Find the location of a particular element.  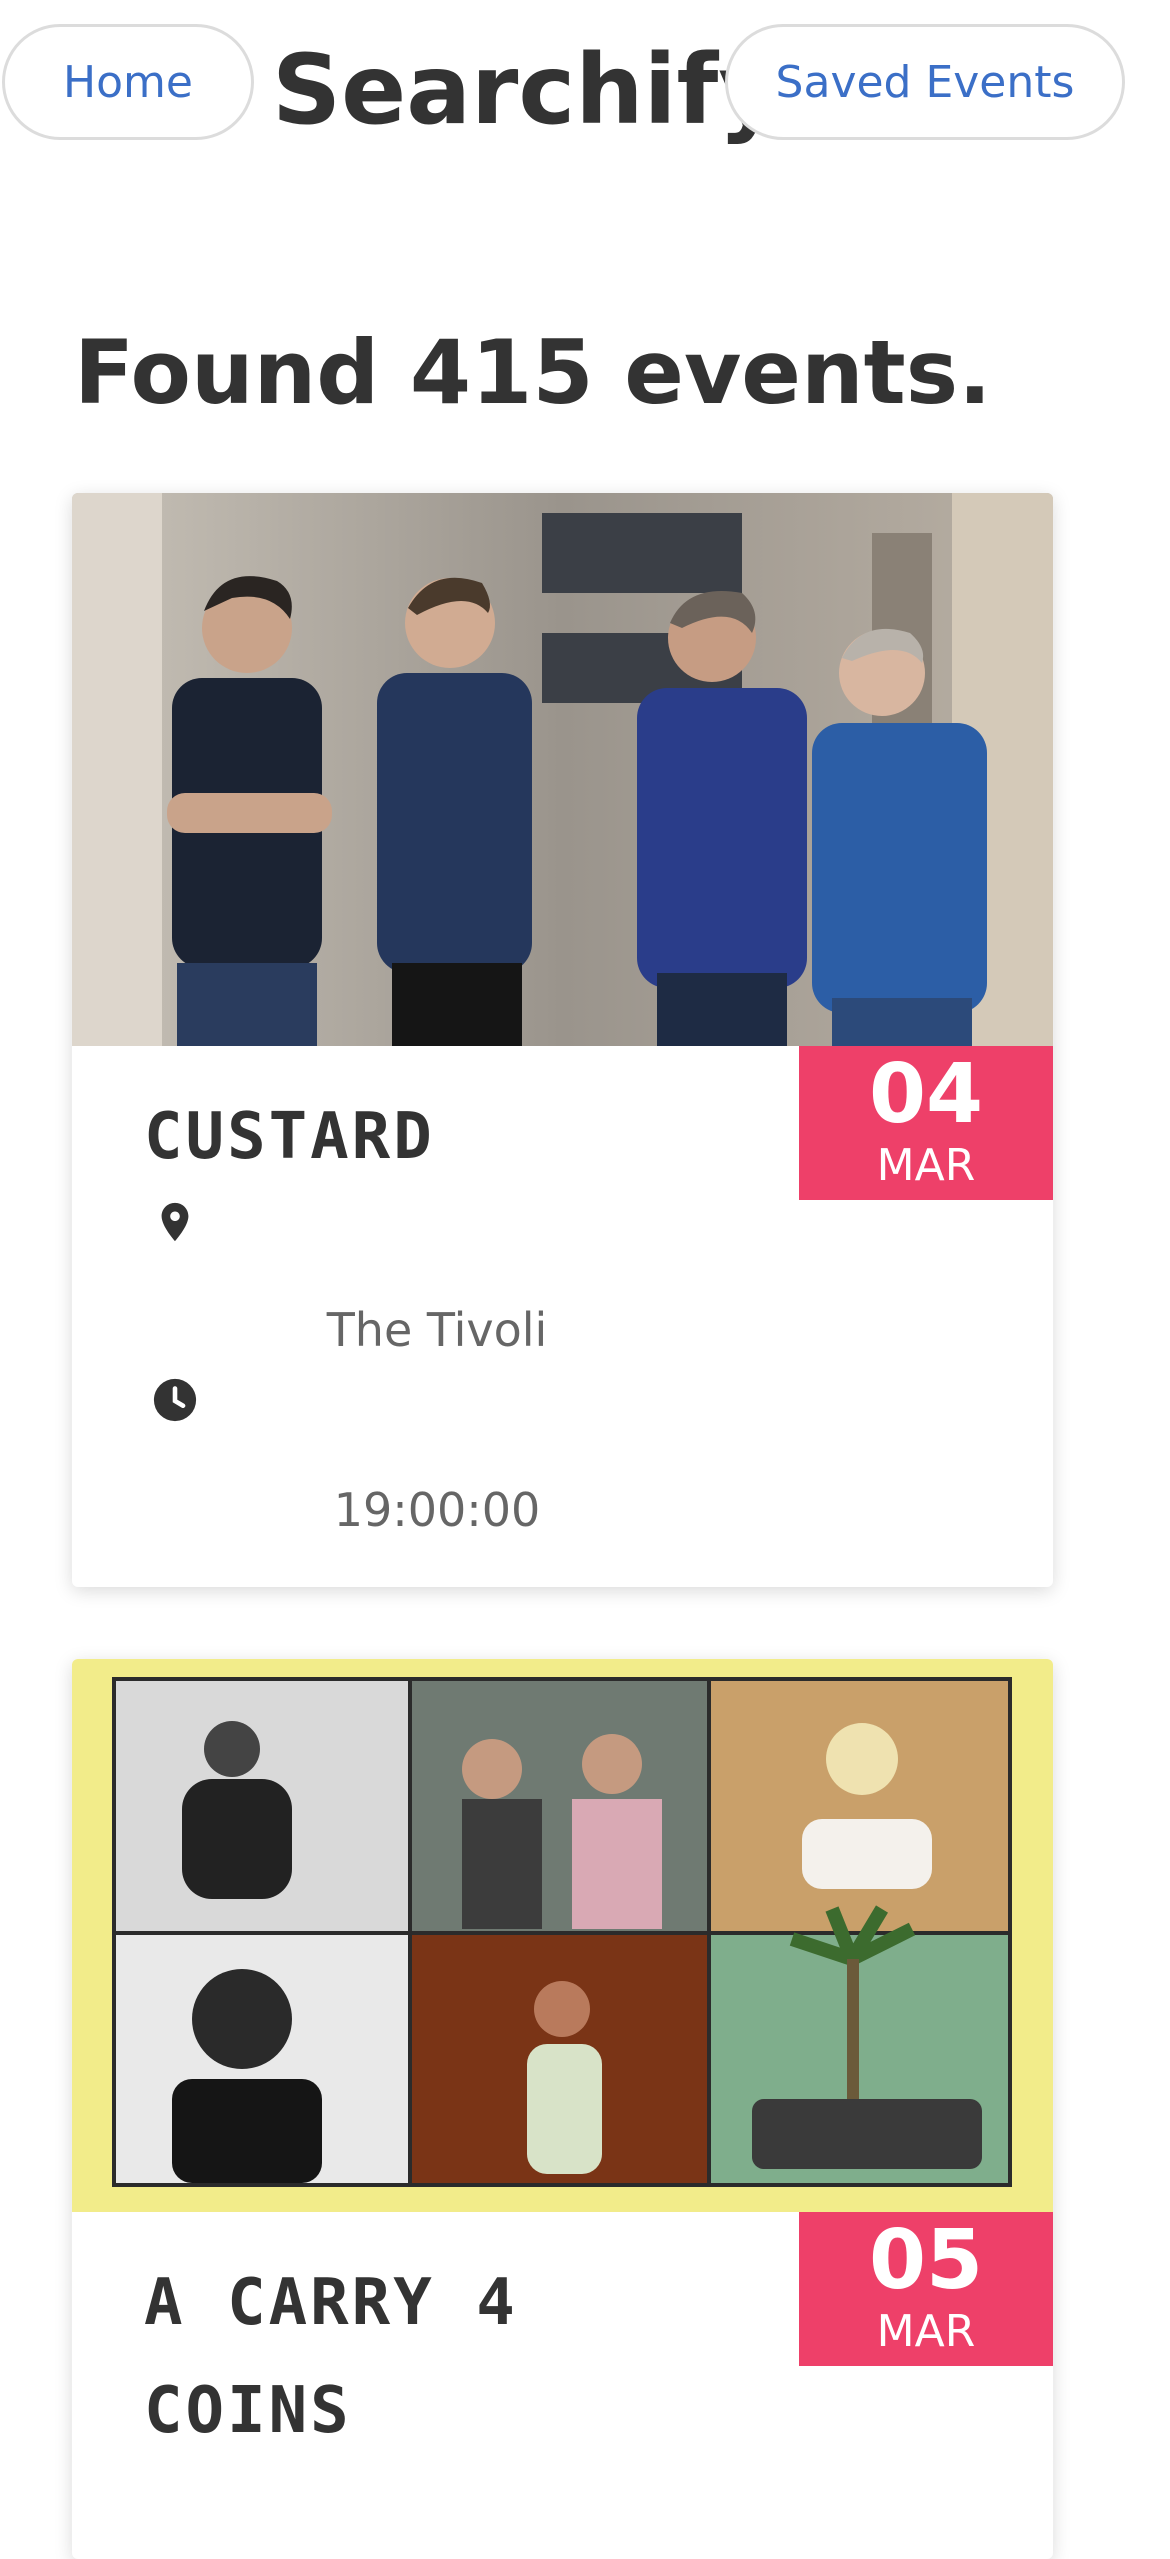

event-time: 19:00:00 is located at coordinates (437, 1510).